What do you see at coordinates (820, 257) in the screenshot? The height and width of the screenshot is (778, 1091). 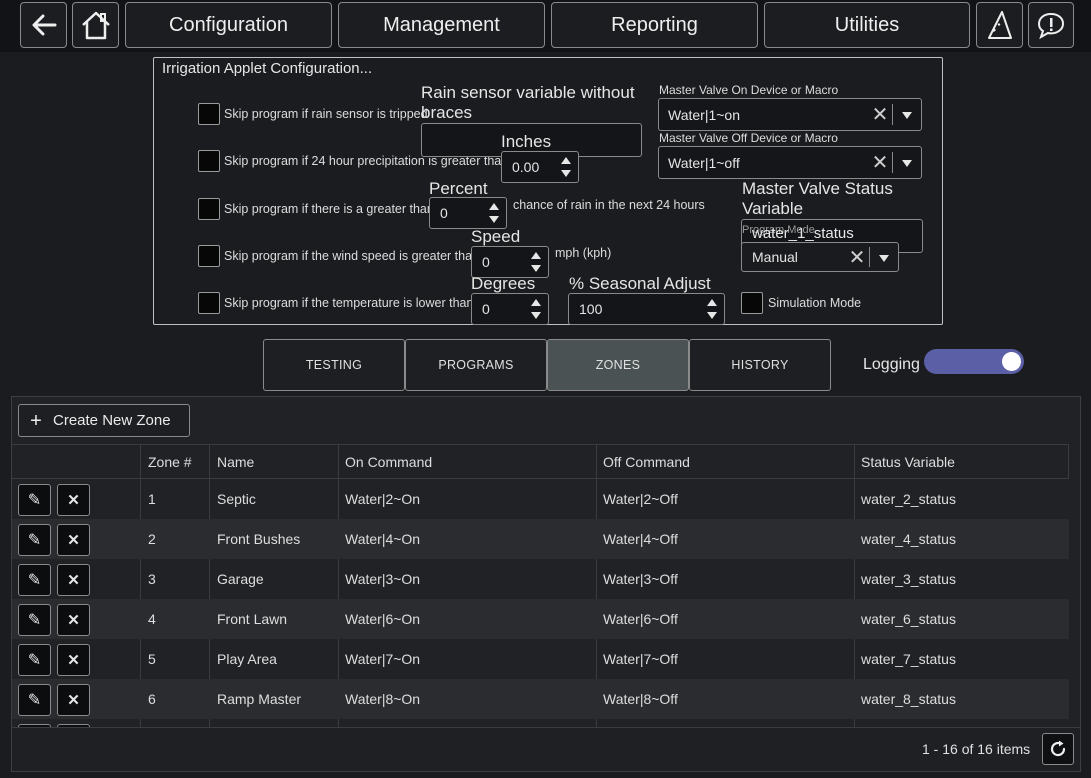 I see `program-mode-select: Manual ✕` at bounding box center [820, 257].